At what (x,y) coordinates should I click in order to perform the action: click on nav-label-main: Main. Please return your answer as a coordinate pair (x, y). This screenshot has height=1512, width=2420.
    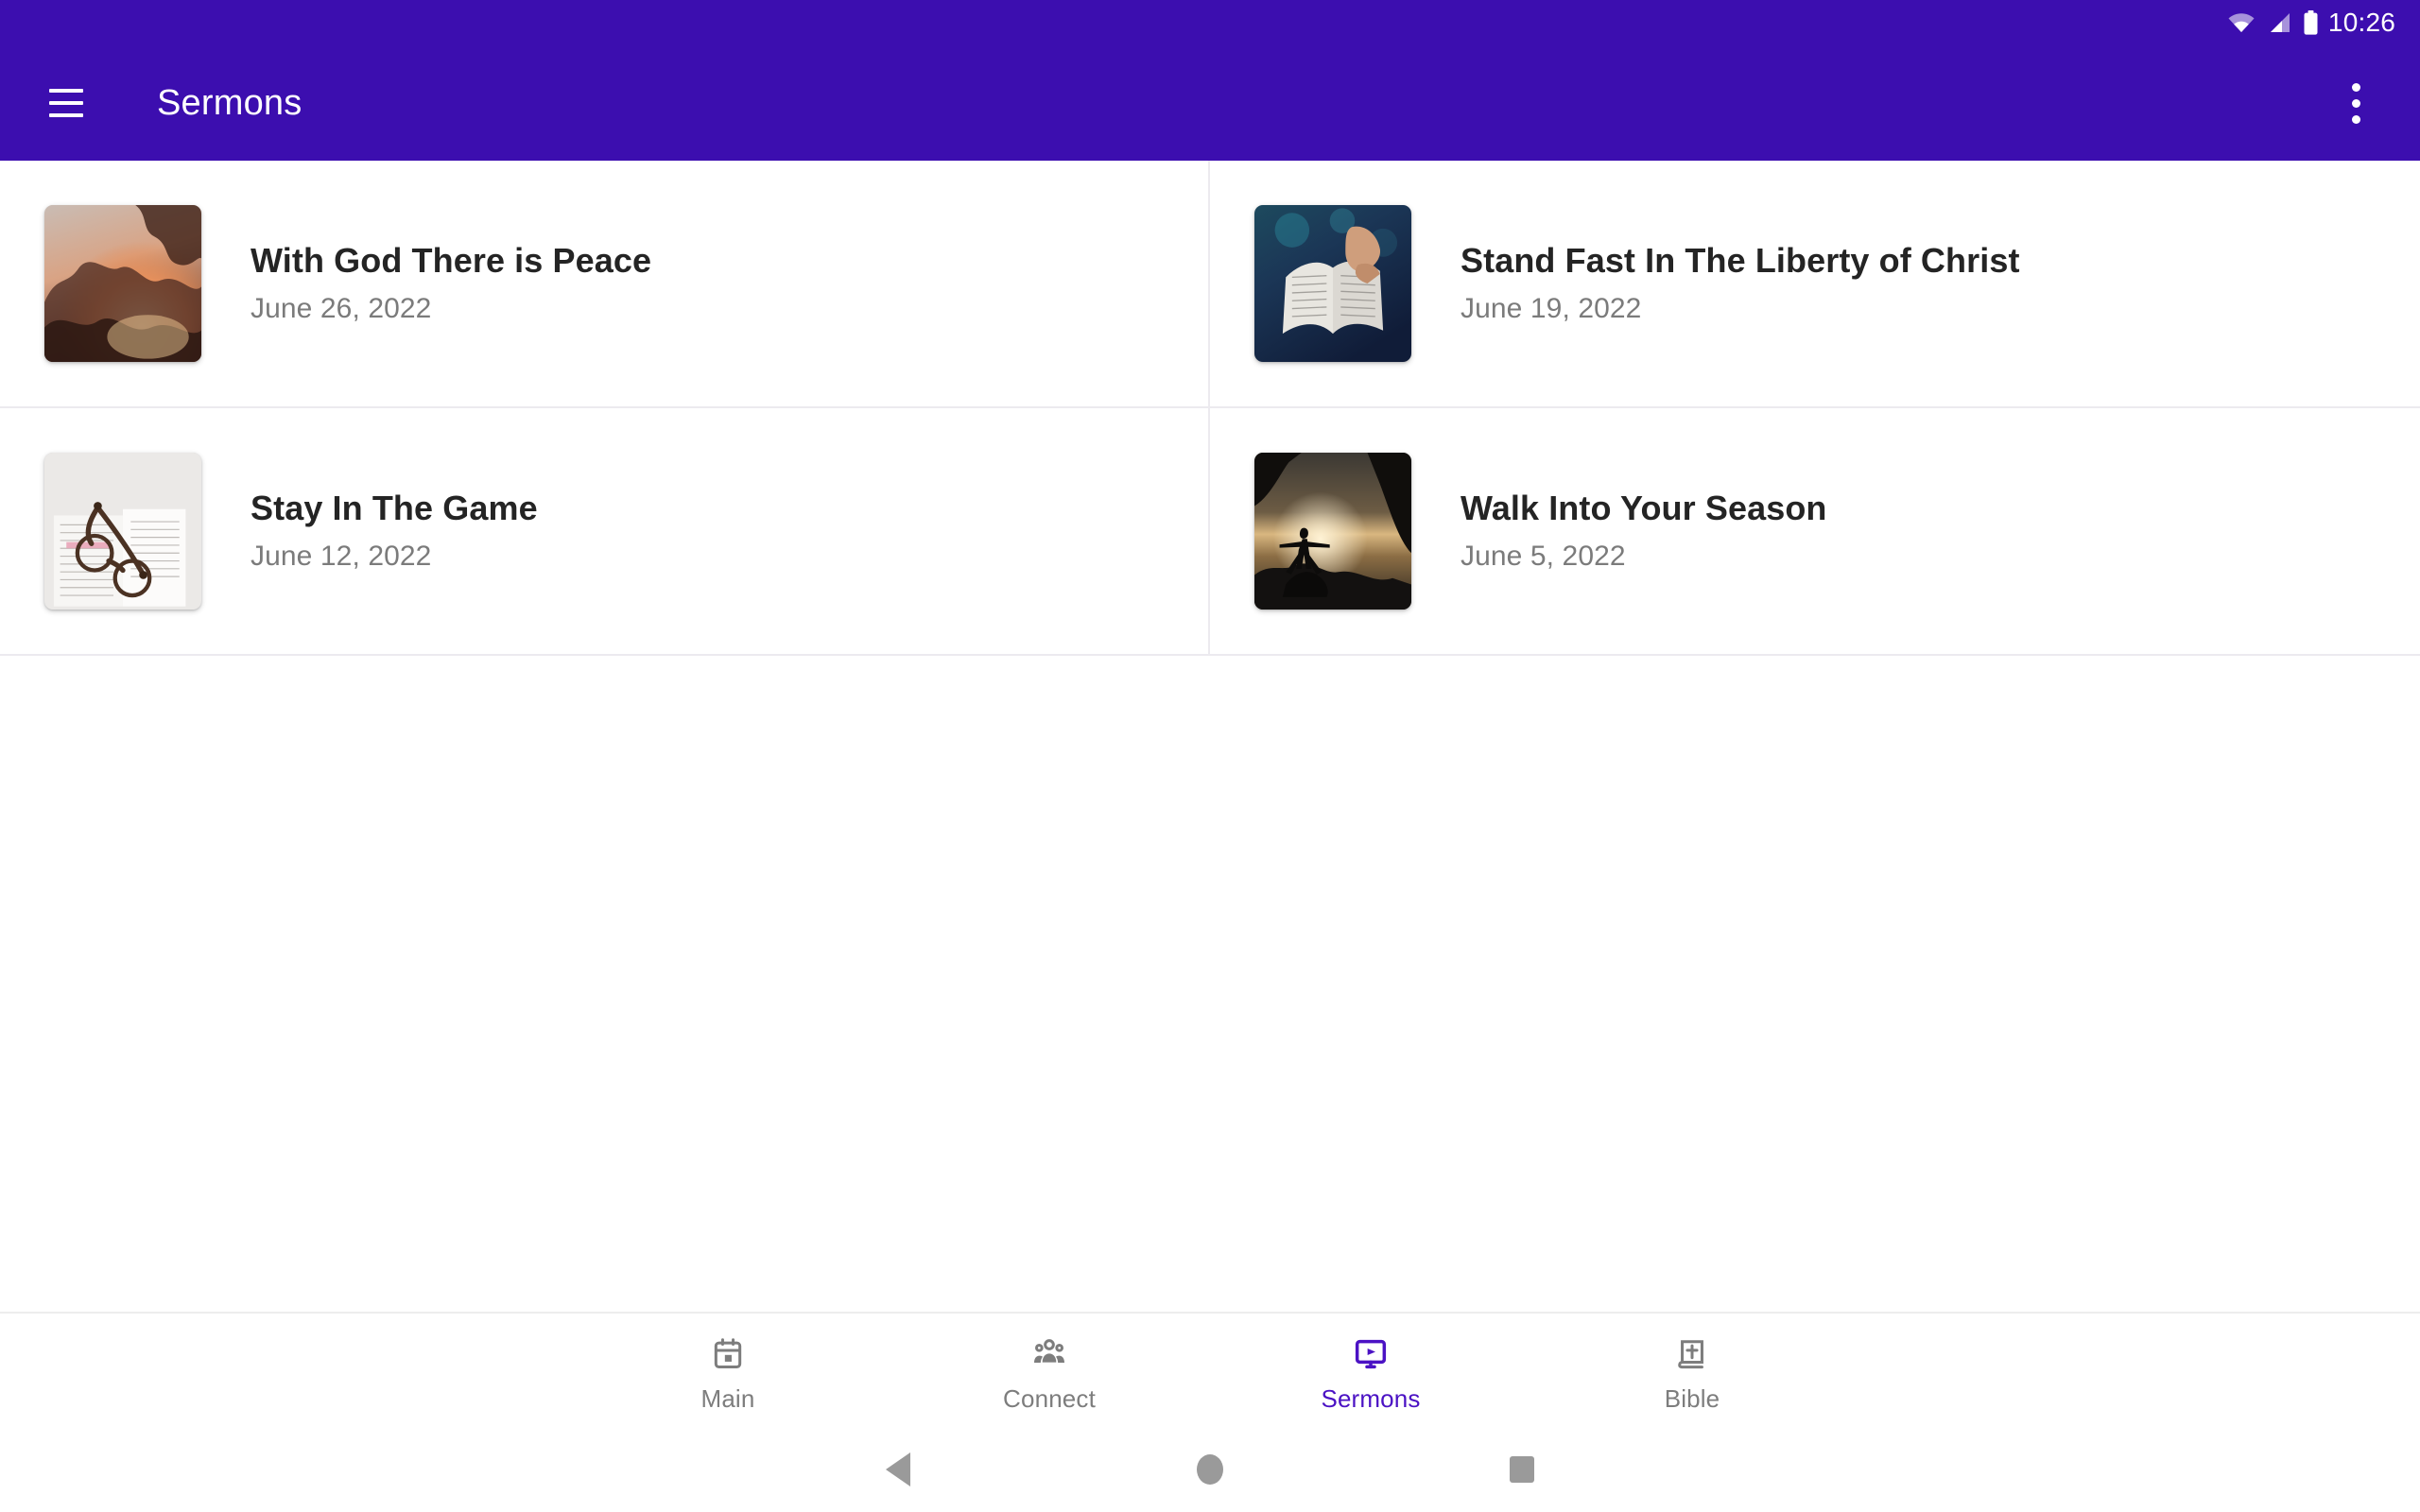
    Looking at the image, I should click on (728, 1398).